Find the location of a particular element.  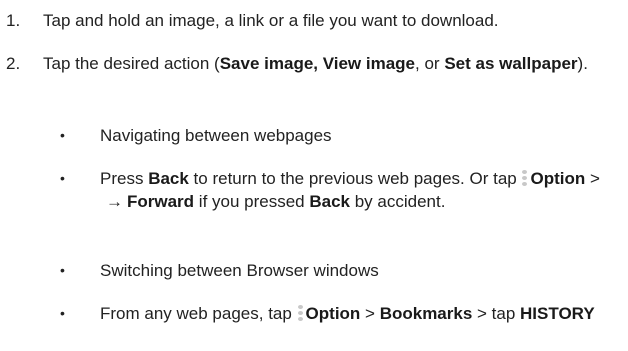

step-number: 2. is located at coordinates (13, 63).